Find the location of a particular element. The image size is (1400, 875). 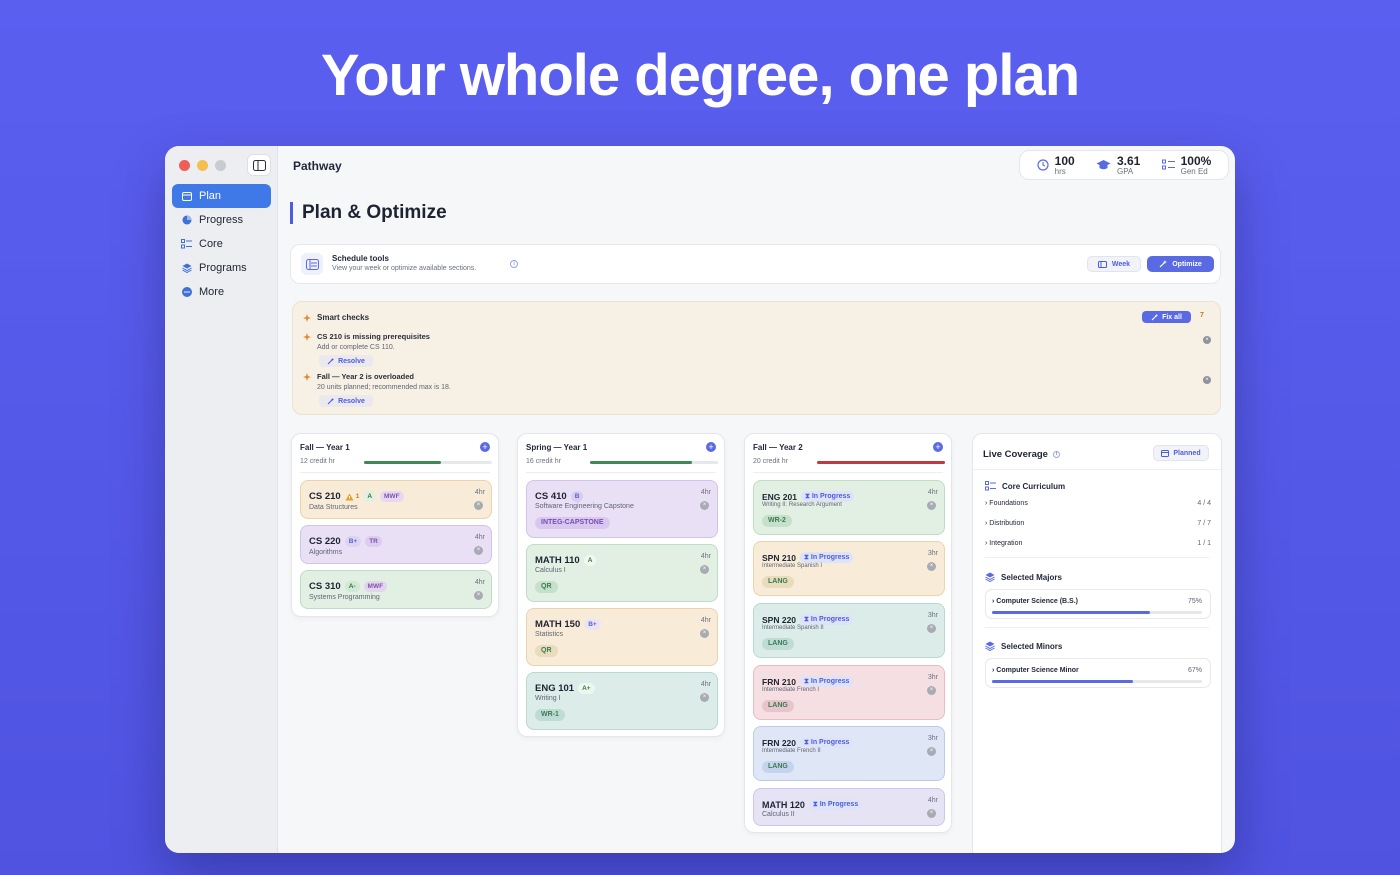

course-card: MATH 120 ⧗ In Progress Calculus II 4hr × is located at coordinates (849, 807).